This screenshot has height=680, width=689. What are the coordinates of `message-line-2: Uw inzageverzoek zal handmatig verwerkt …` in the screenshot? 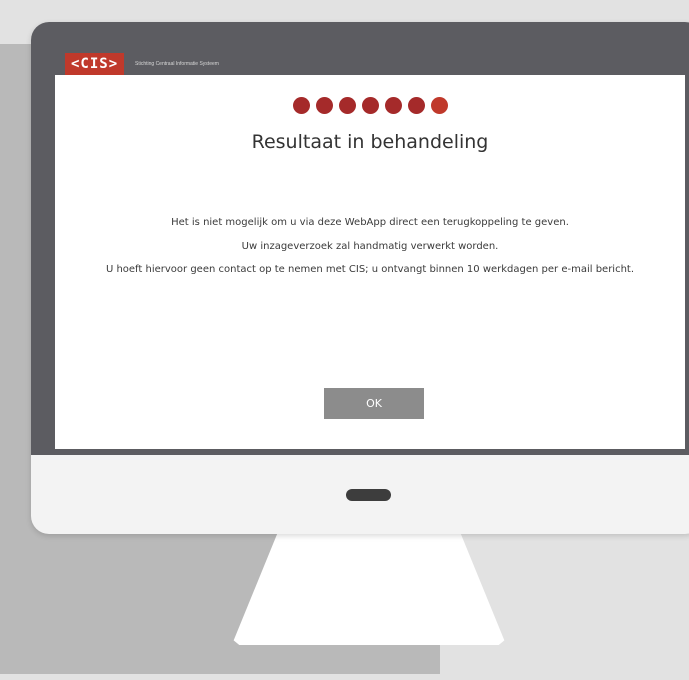 It's located at (370, 246).